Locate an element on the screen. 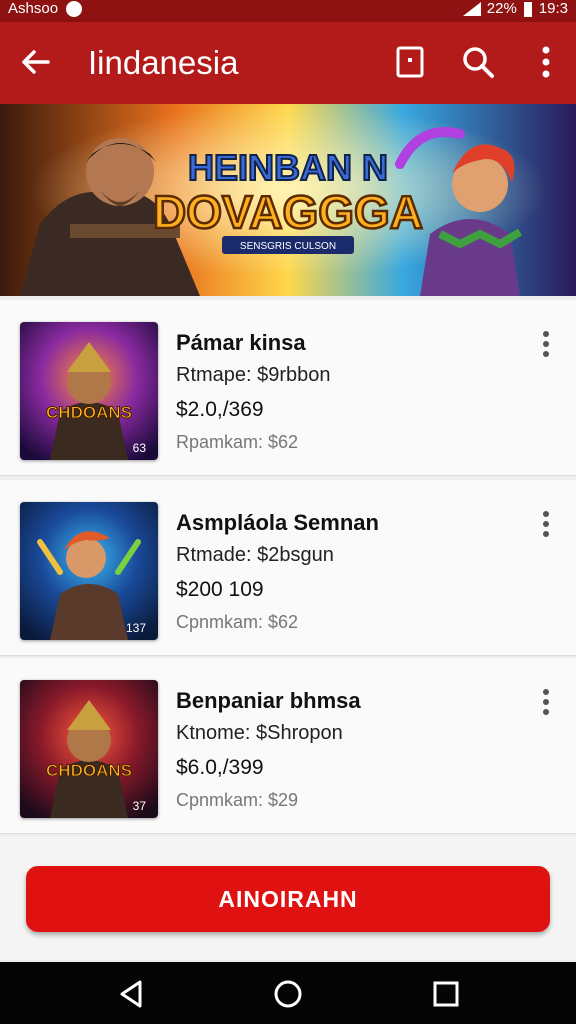 The image size is (576, 1024). item-meta: Cpnmkam: $29 is located at coordinates (237, 800).